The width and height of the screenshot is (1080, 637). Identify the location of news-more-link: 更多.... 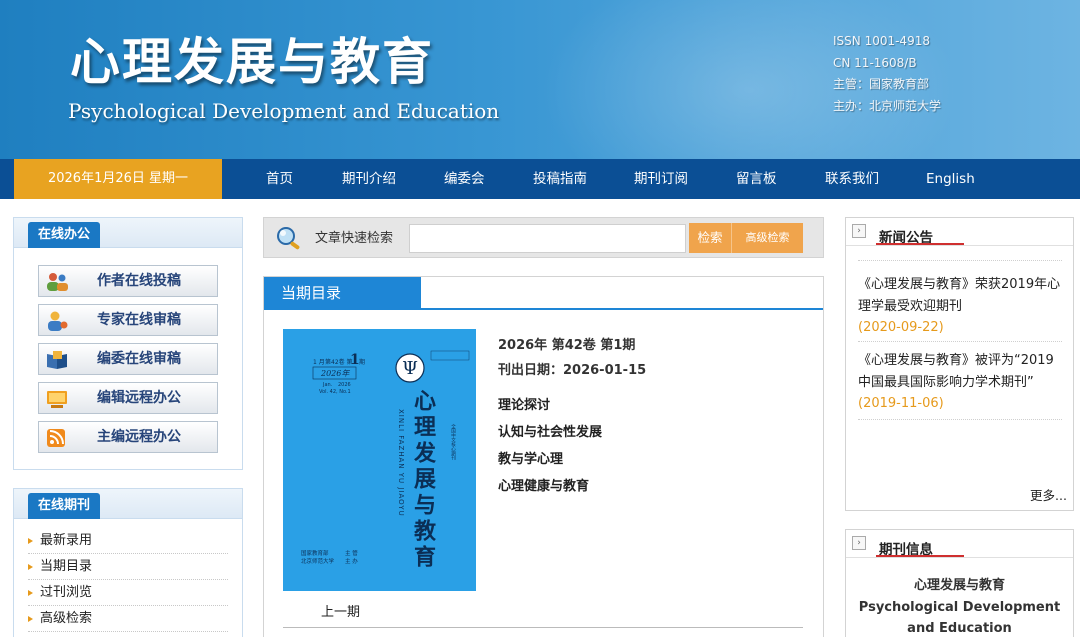
(1048, 494).